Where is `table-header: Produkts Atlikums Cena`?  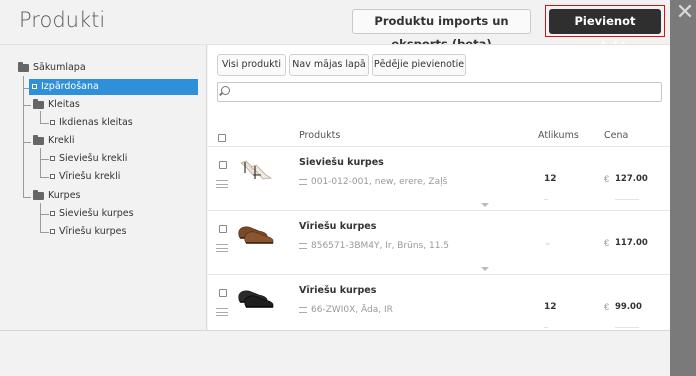
table-header: Produkts Atlikums Cena is located at coordinates (439, 135).